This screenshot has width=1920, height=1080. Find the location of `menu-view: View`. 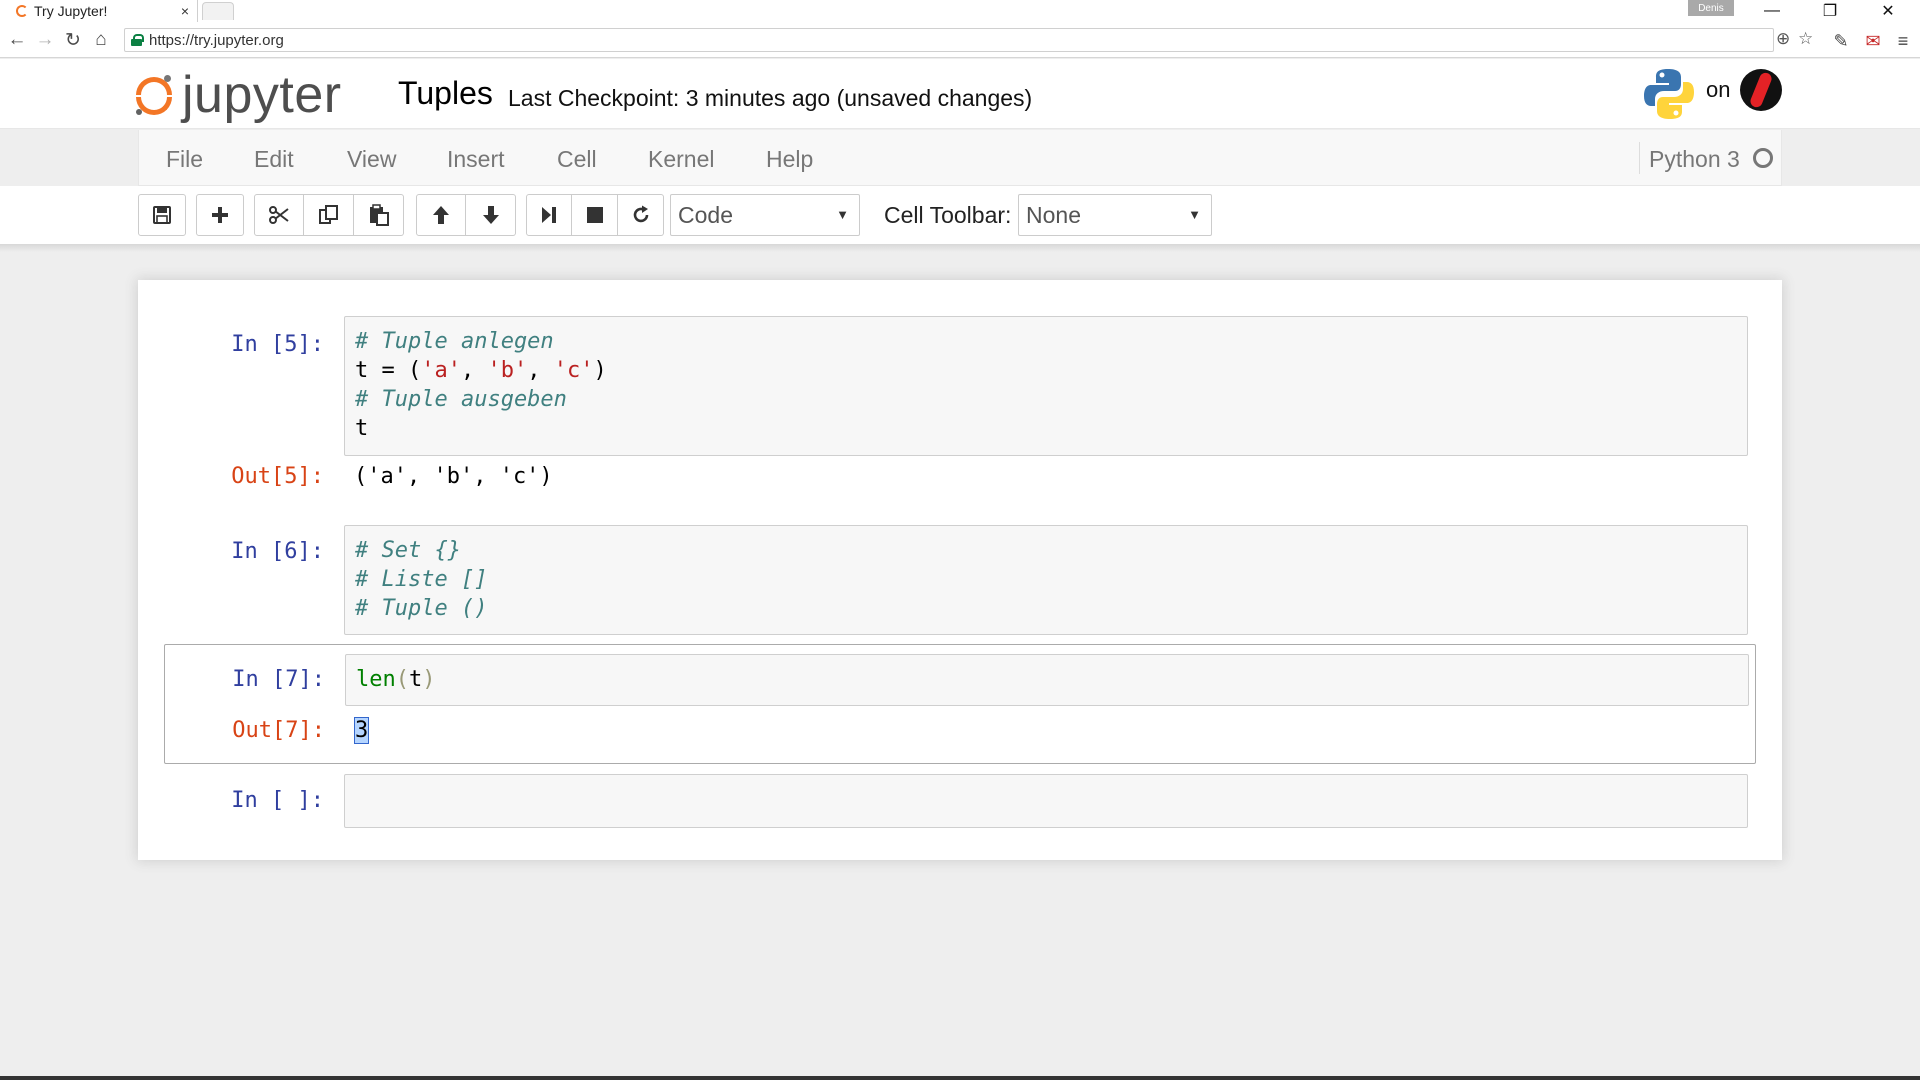

menu-view: View is located at coordinates (371, 159).